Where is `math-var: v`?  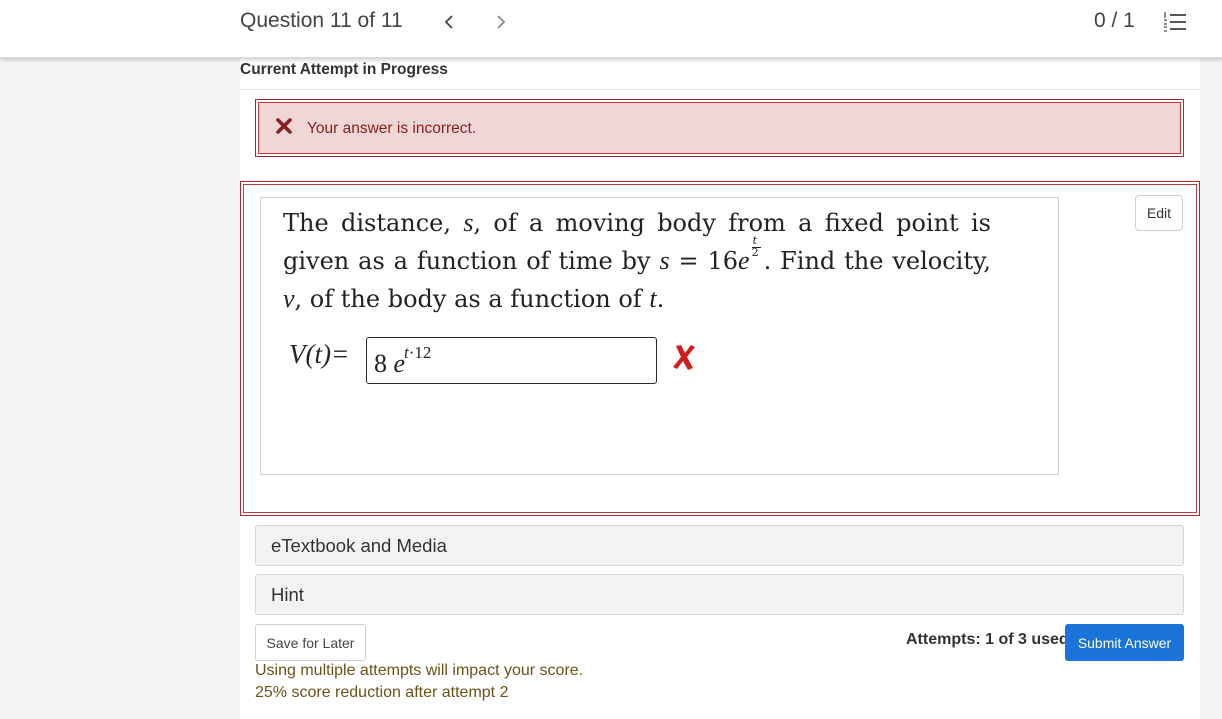
math-var: v is located at coordinates (289, 298).